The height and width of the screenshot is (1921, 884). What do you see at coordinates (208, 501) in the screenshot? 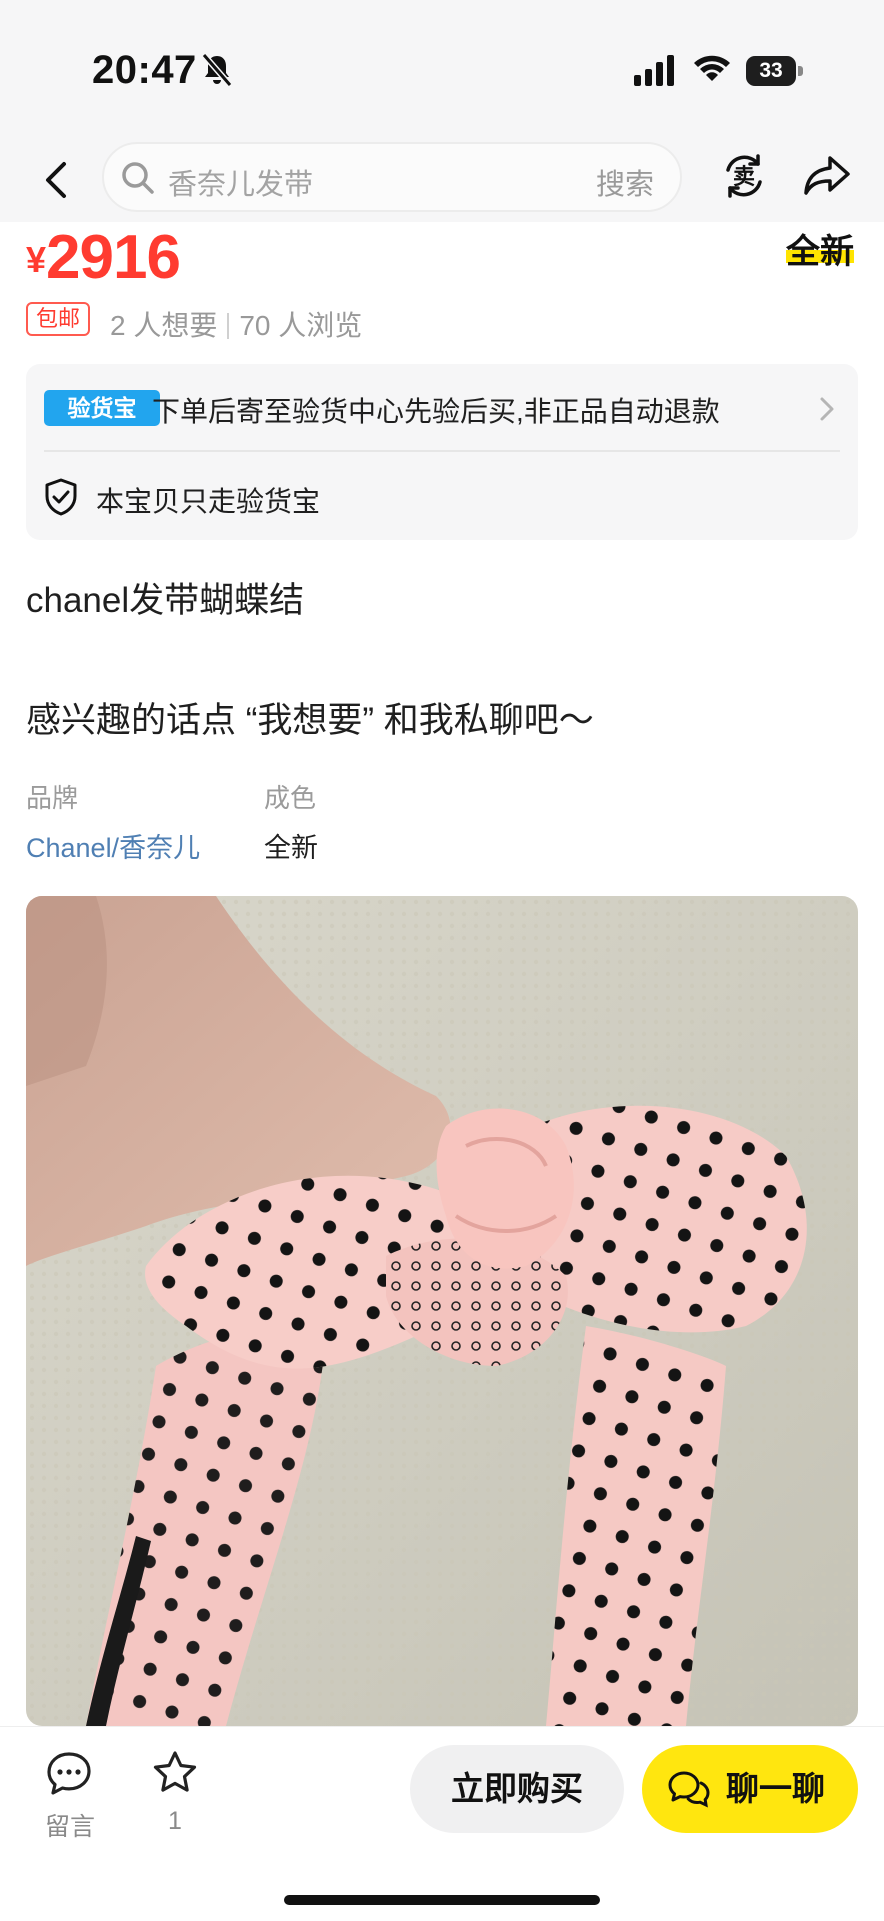
I see `verification-note: 本宝贝只走验货宝` at bounding box center [208, 501].